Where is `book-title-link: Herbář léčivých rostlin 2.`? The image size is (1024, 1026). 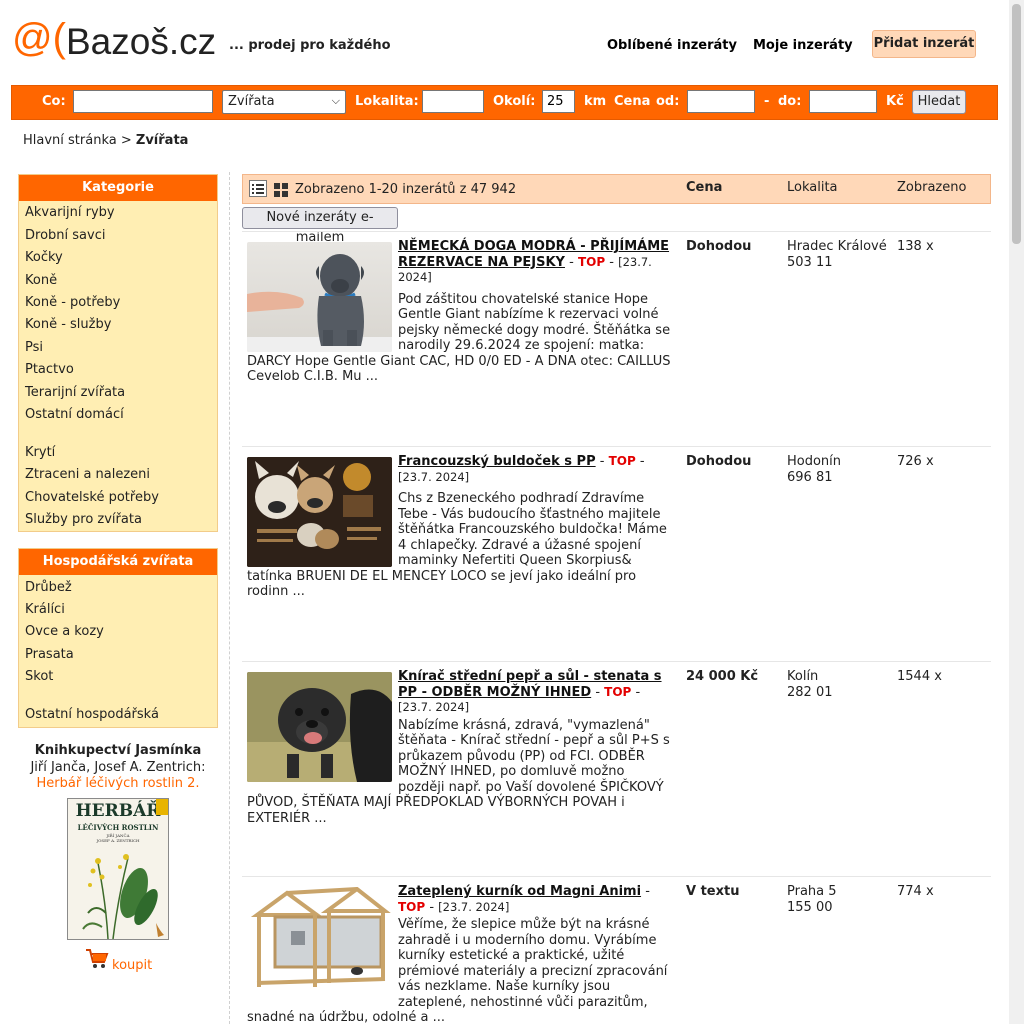 book-title-link: Herbář léčivých rostlin 2. is located at coordinates (118, 783).